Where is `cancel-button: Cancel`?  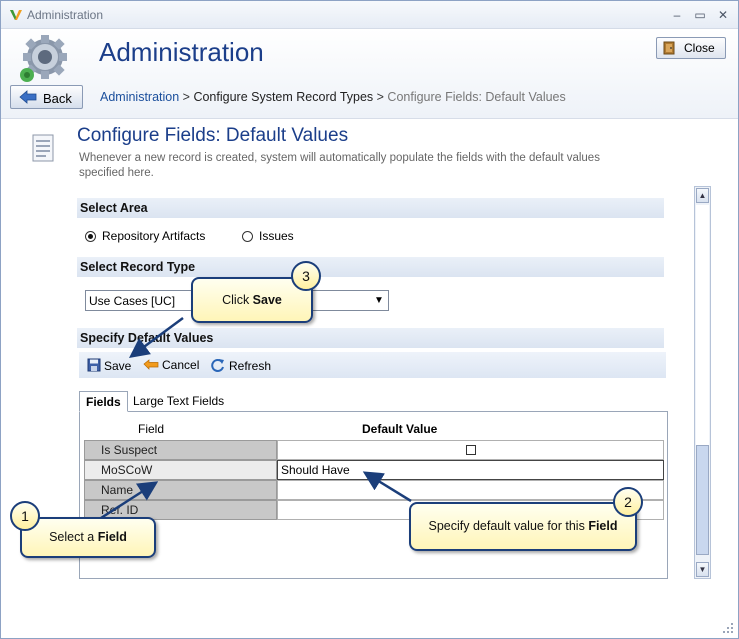 cancel-button: Cancel is located at coordinates (171, 365).